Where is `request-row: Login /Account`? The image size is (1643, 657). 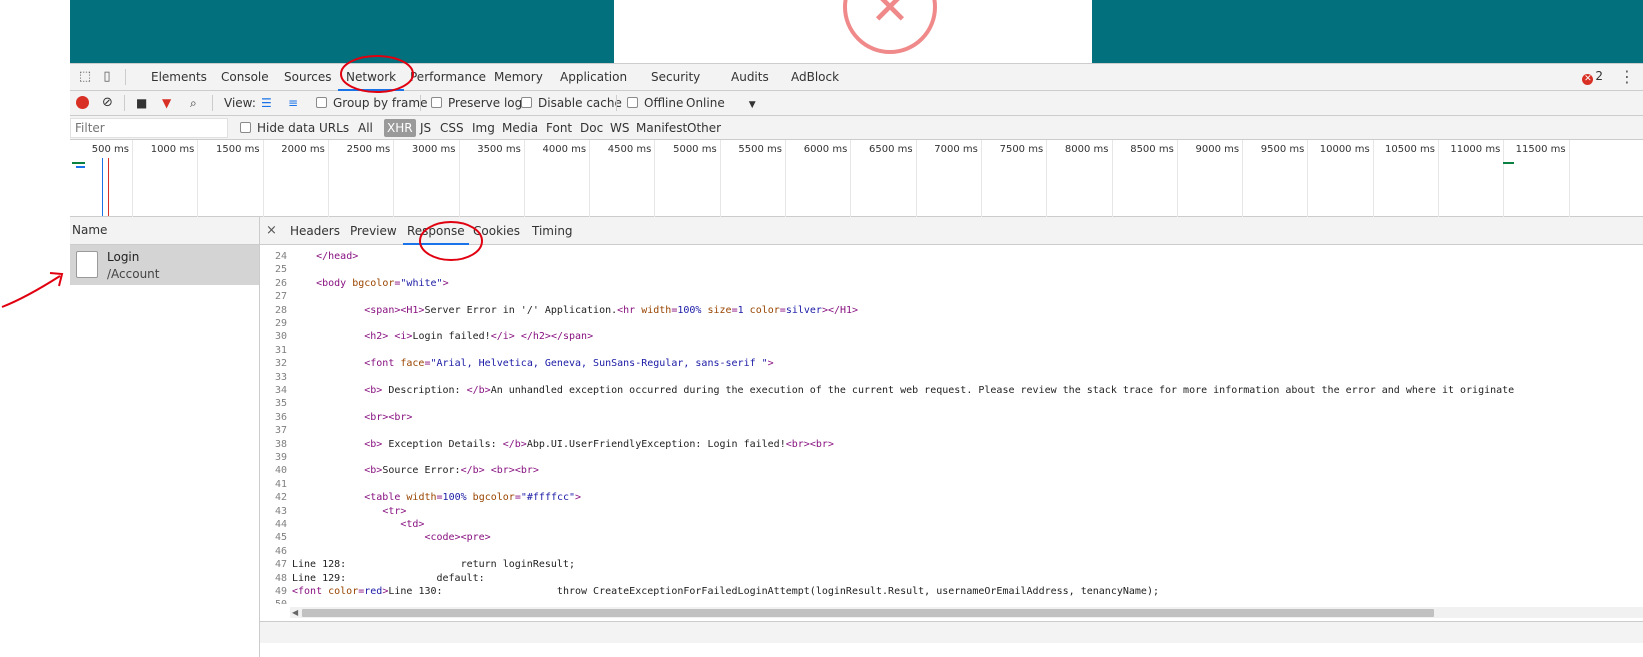 request-row: Login /Account is located at coordinates (164, 265).